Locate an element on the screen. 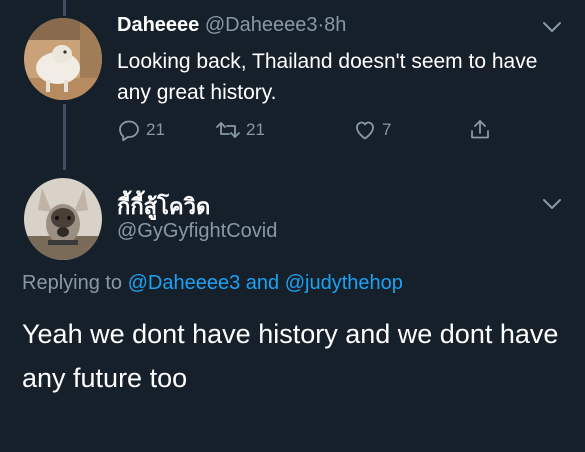 The height and width of the screenshot is (452, 585). mention-link-2: @judythehop is located at coordinates (344, 283).